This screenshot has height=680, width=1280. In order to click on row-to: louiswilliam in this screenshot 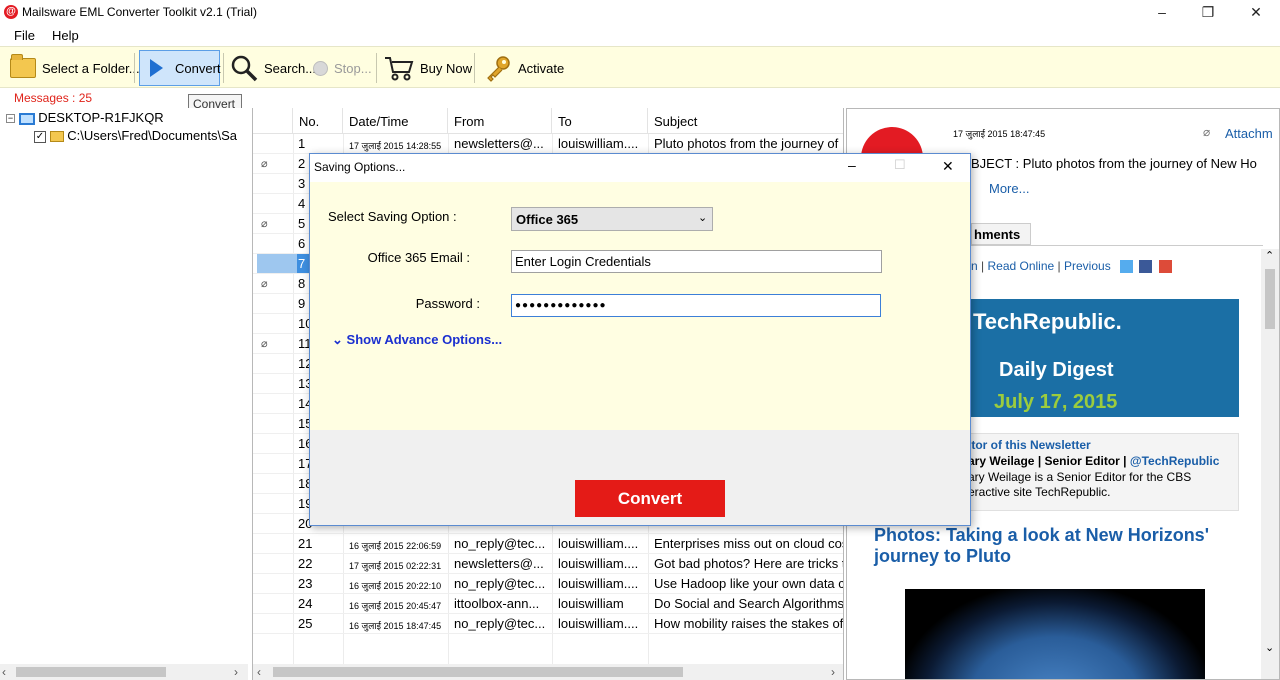, I will do `click(591, 603)`.